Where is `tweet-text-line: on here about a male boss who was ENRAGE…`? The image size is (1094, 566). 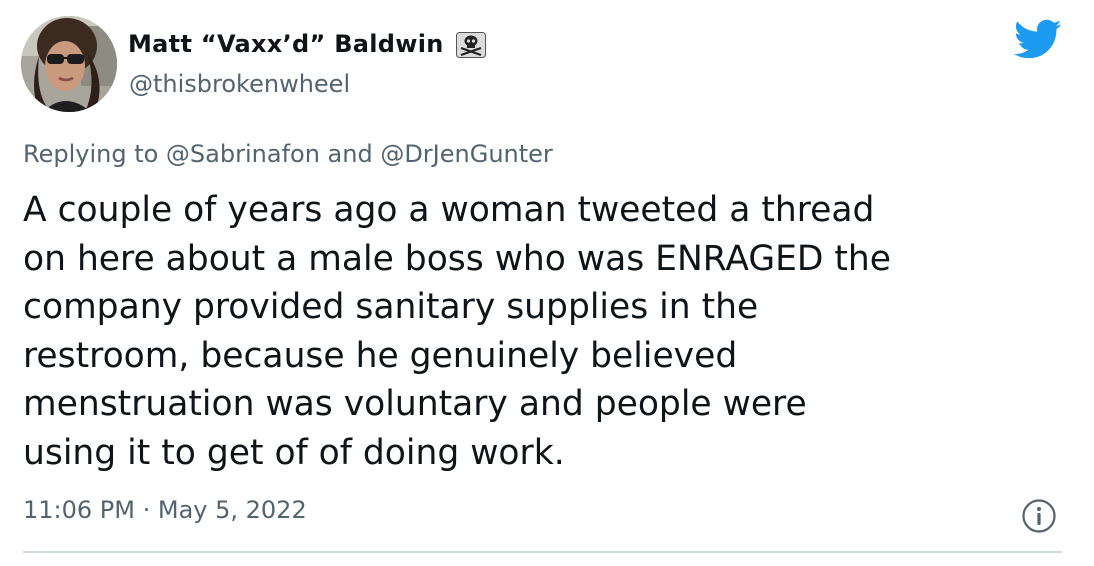
tweet-text-line: on here about a male boss who was ENRAGE… is located at coordinates (457, 258).